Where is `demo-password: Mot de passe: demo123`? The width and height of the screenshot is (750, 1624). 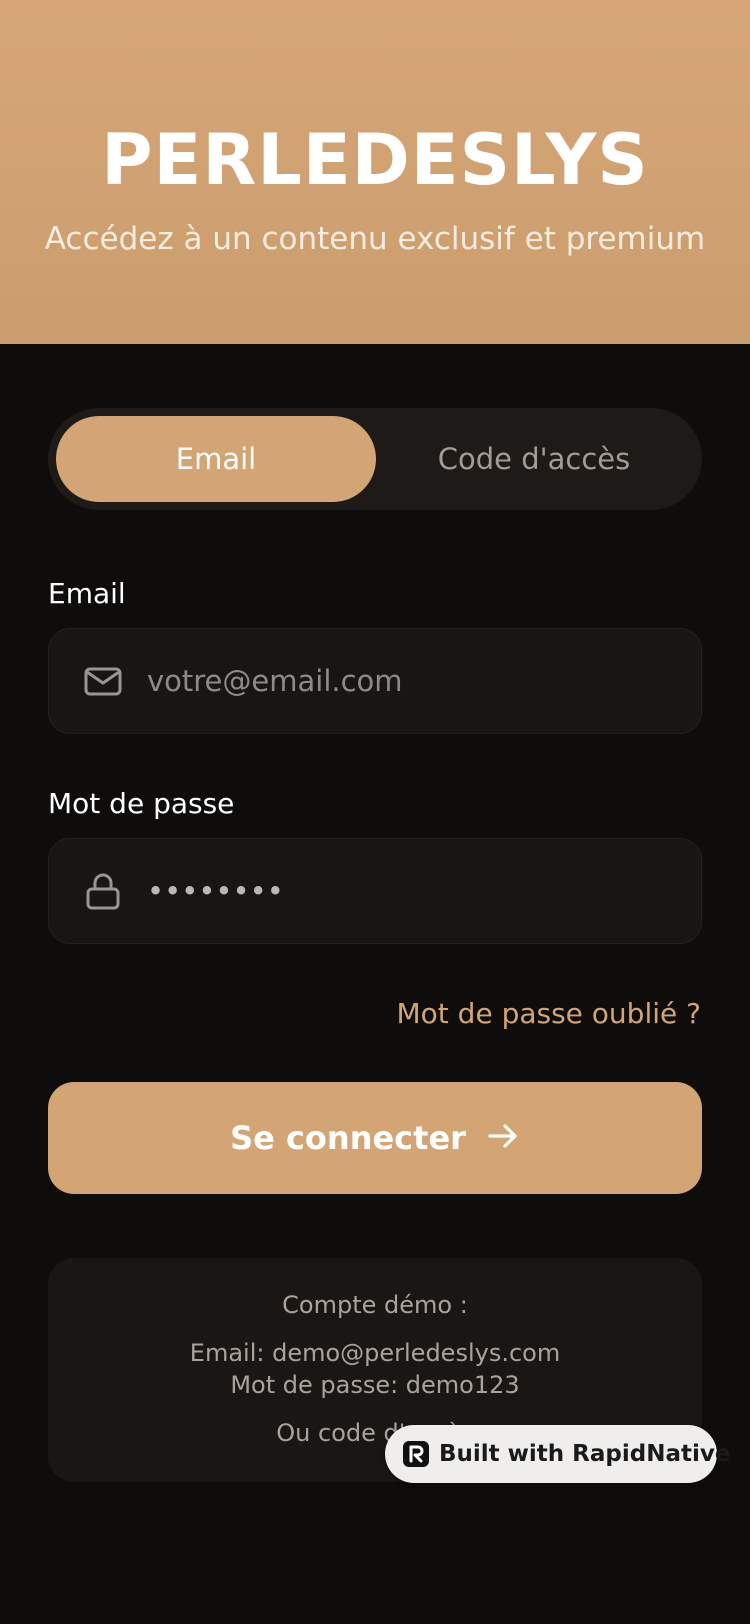
demo-password: Mot de passe: demo123 is located at coordinates (375, 1385).